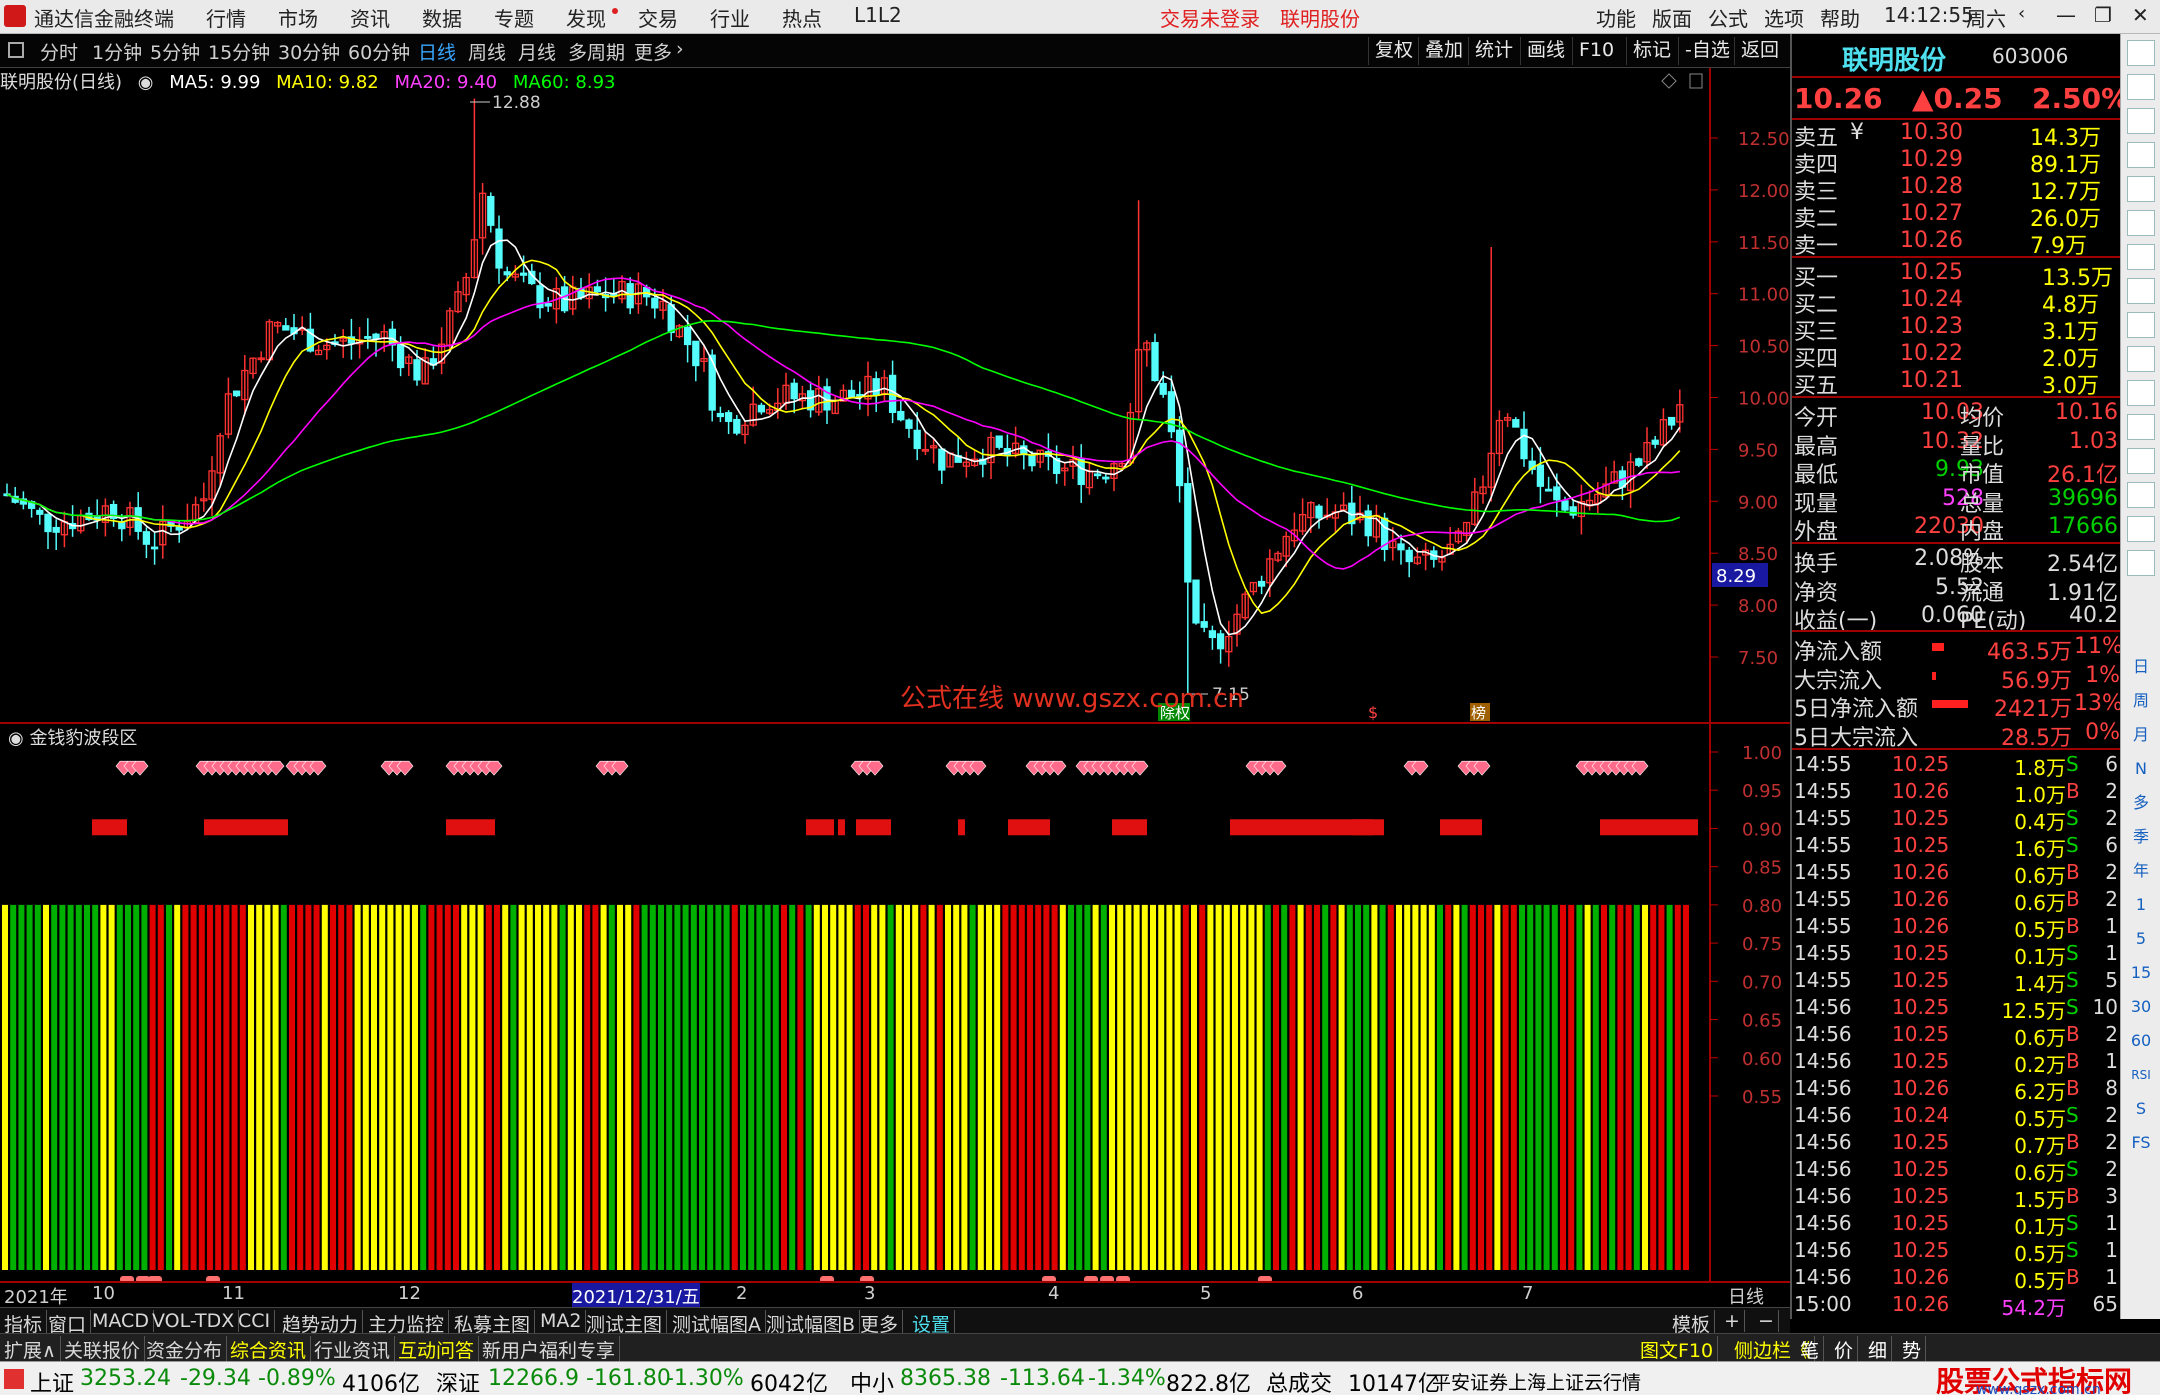 The width and height of the screenshot is (2160, 1395). I want to click on menu-topic: 专题, so click(514, 17).